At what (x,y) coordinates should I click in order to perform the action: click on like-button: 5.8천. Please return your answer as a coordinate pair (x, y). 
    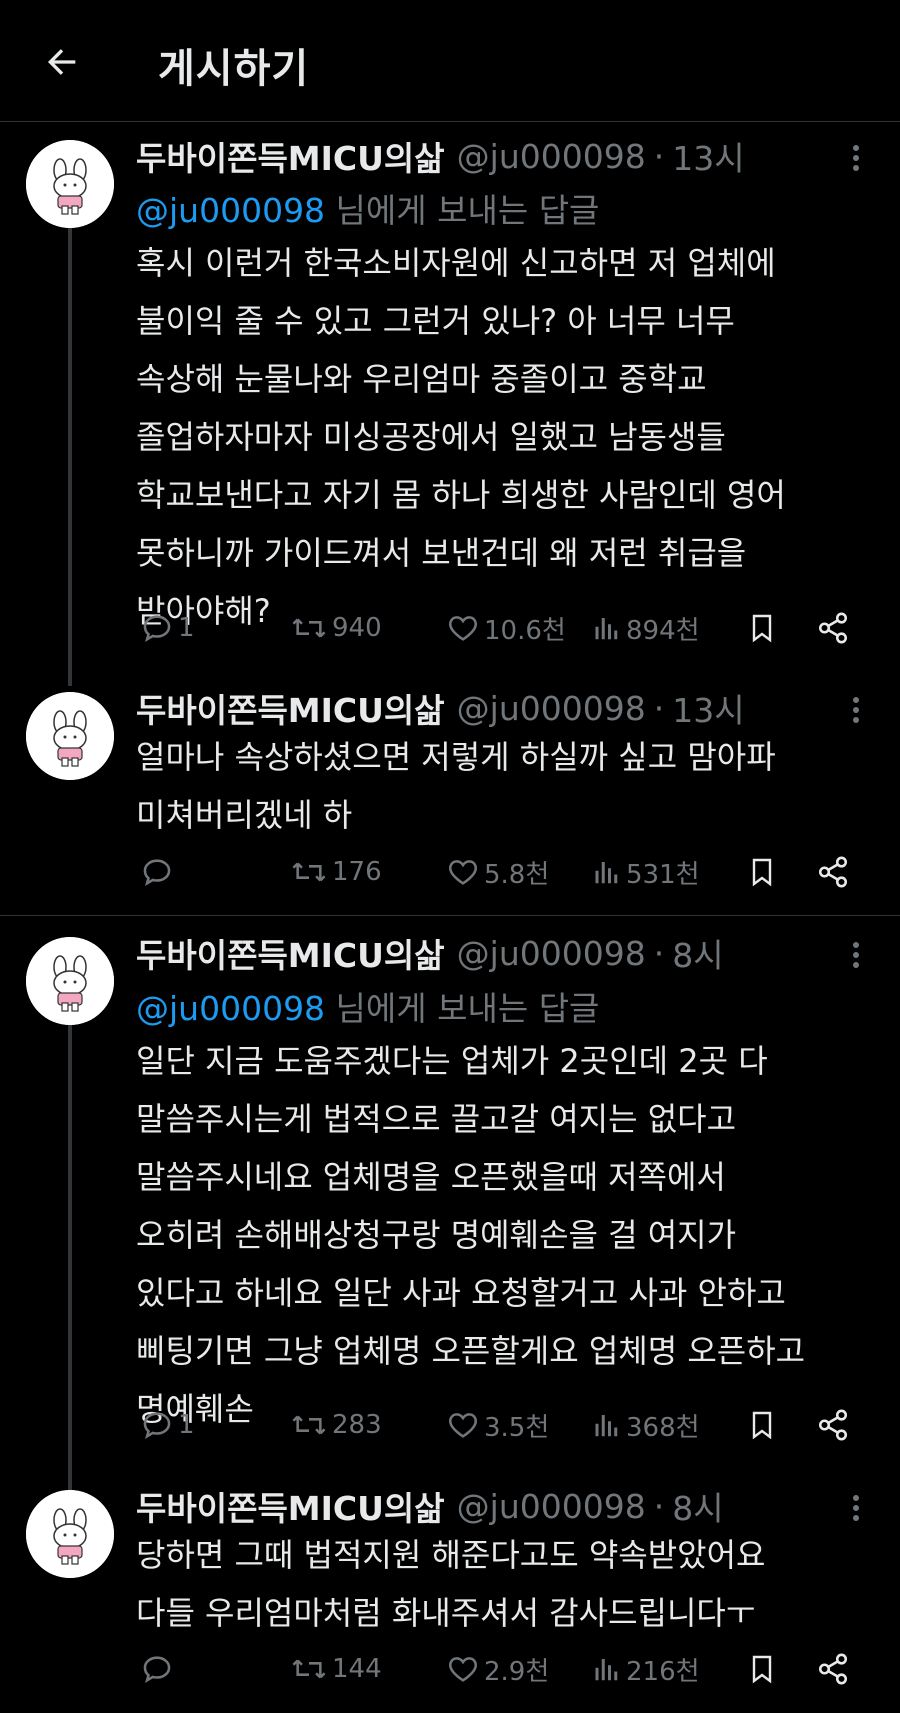
    Looking at the image, I should click on (497, 872).